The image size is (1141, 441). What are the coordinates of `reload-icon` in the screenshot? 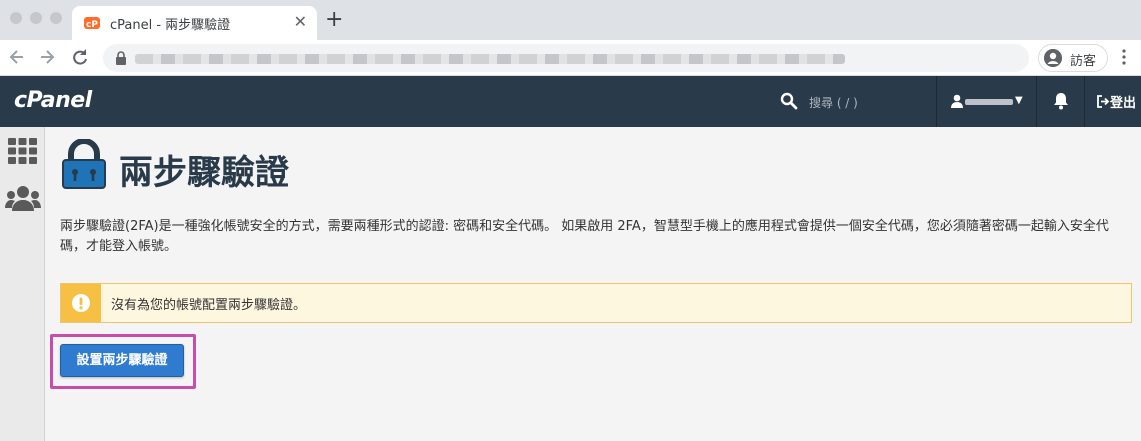 It's located at (80, 57).